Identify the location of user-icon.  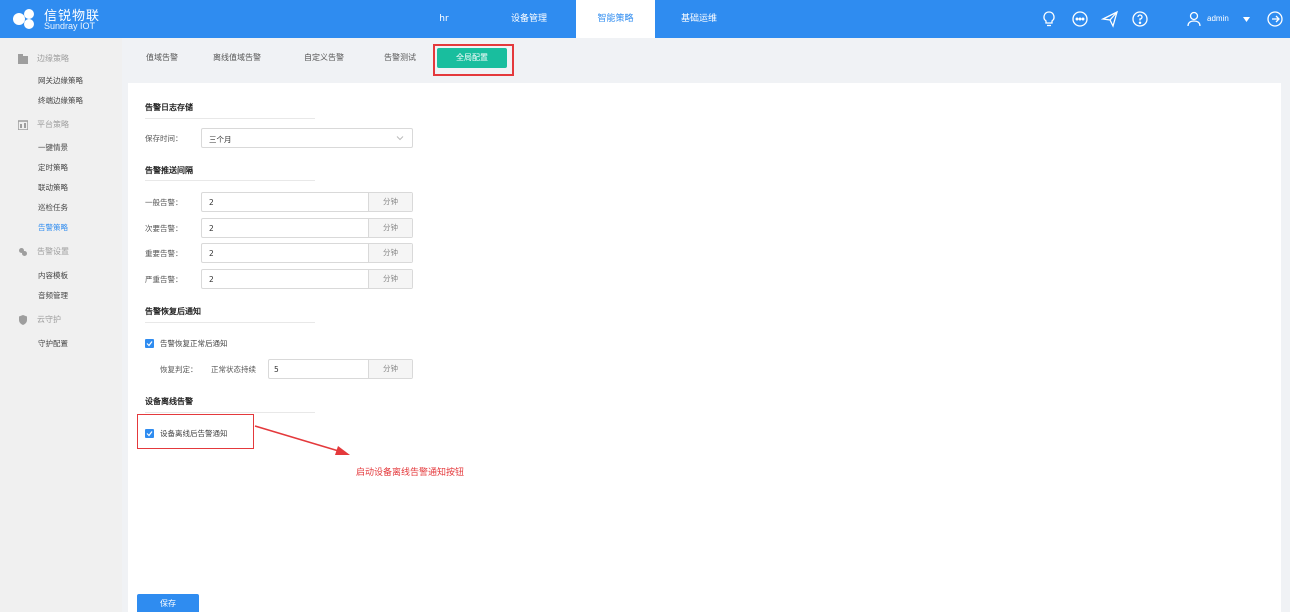
(1194, 19).